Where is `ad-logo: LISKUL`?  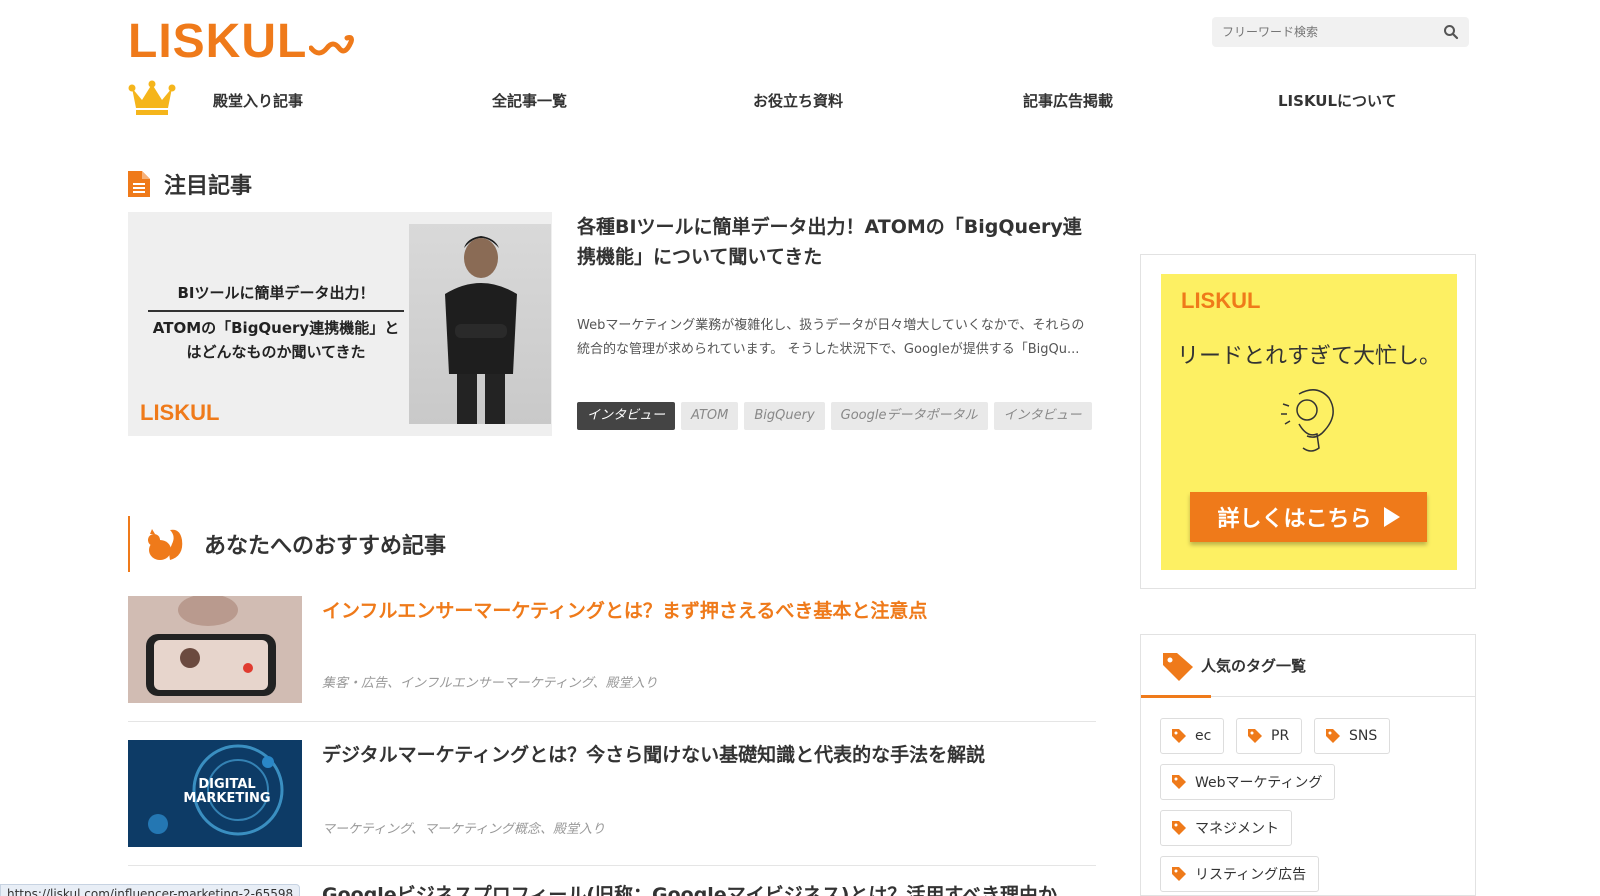
ad-logo: LISKUL is located at coordinates (1221, 300).